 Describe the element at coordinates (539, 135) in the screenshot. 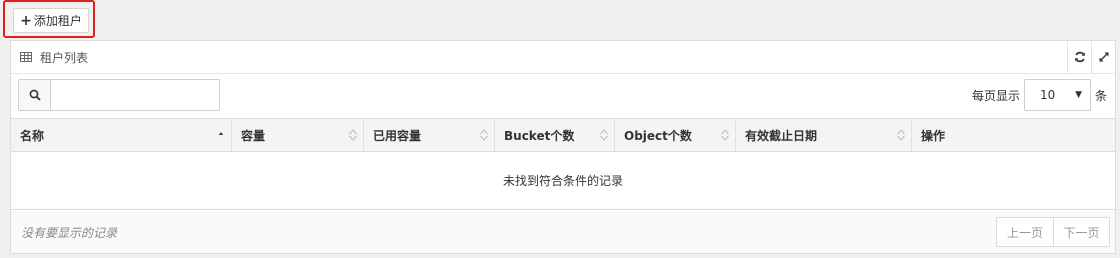

I see `column-bucket-count-label: Bucket个数` at that location.